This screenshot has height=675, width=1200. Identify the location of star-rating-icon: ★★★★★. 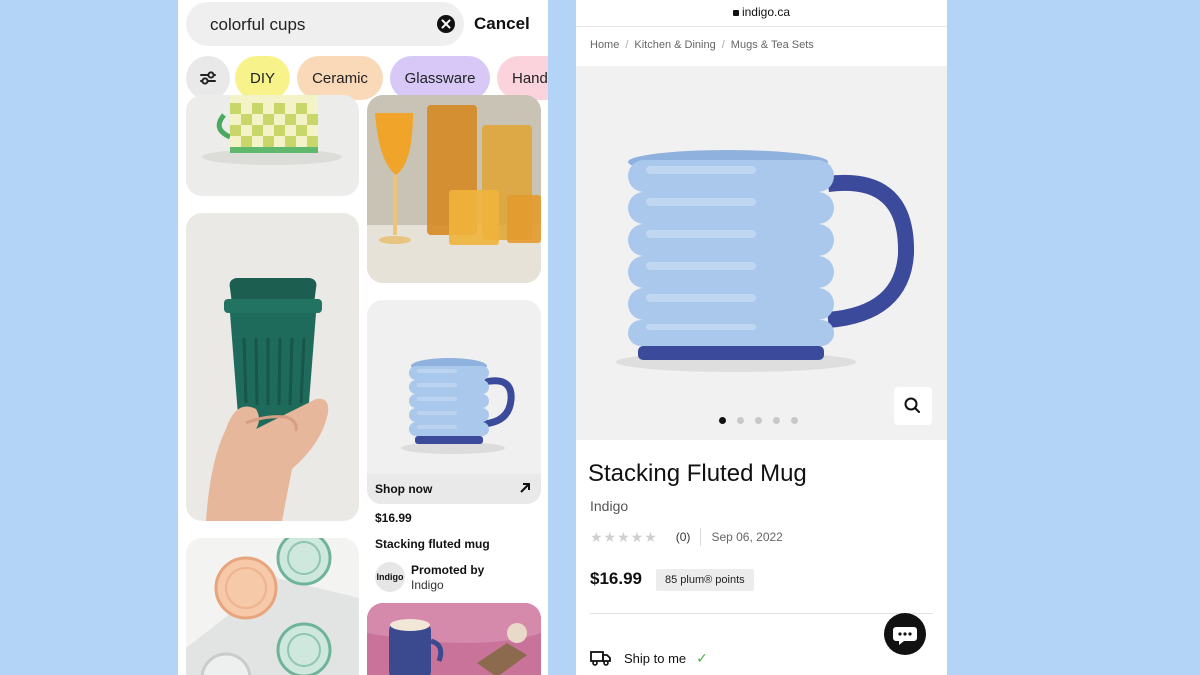
(624, 537).